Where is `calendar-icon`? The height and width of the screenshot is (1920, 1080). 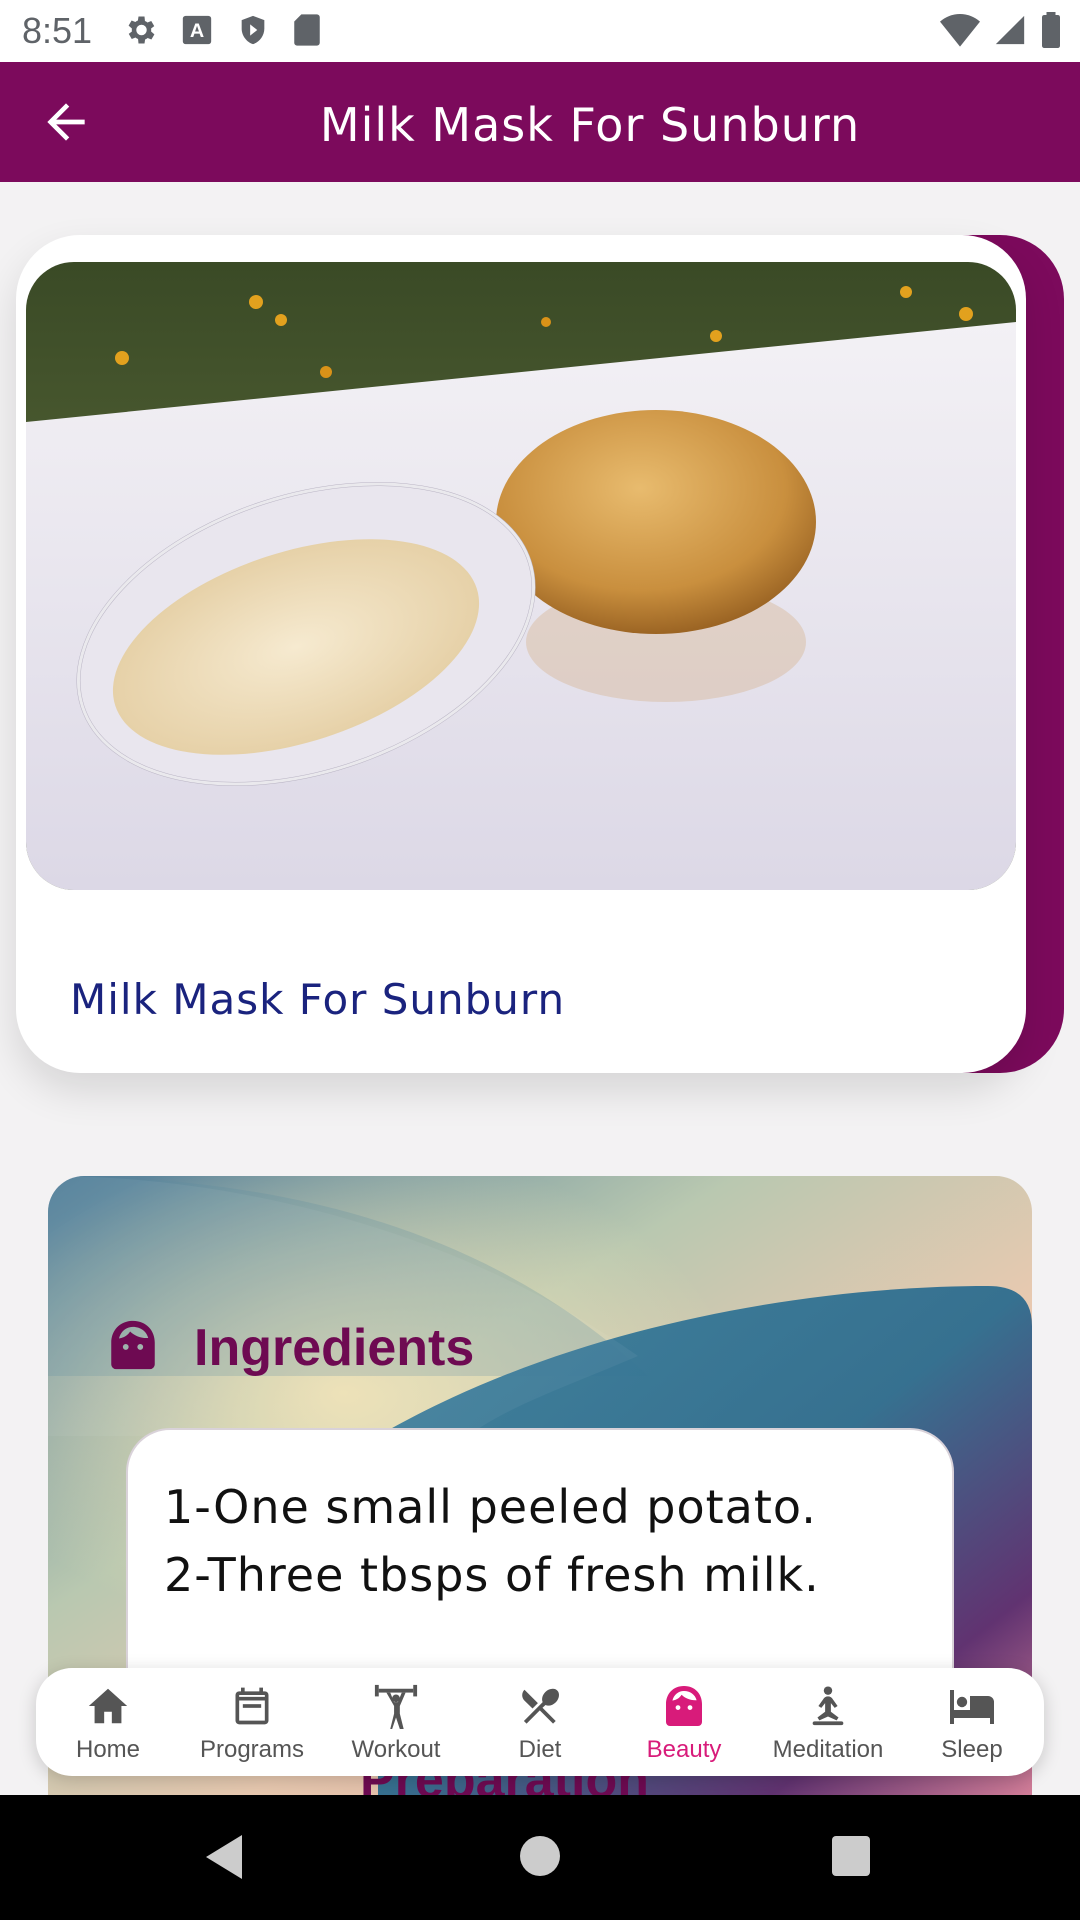 calendar-icon is located at coordinates (252, 1706).